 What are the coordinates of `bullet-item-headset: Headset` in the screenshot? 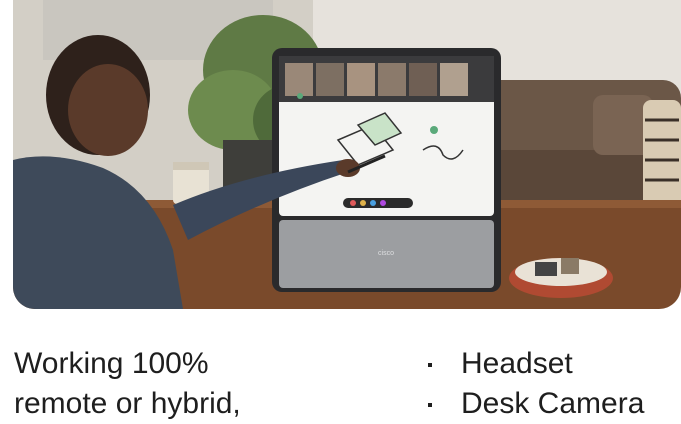 It's located at (534, 364).